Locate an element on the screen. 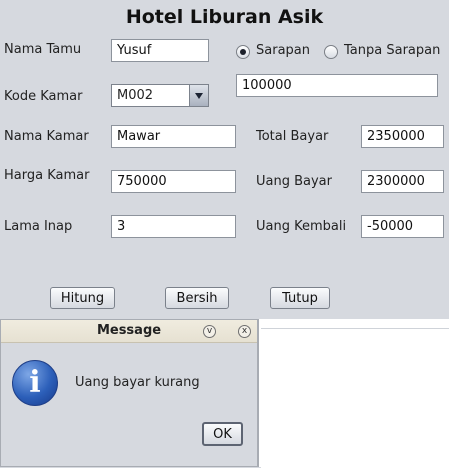 This screenshot has height=468, width=449. lama-inap-label: Lama Inap is located at coordinates (38, 226).